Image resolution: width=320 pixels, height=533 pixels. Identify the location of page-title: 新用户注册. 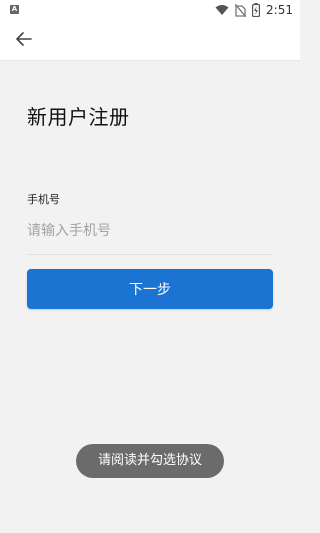
(78, 117).